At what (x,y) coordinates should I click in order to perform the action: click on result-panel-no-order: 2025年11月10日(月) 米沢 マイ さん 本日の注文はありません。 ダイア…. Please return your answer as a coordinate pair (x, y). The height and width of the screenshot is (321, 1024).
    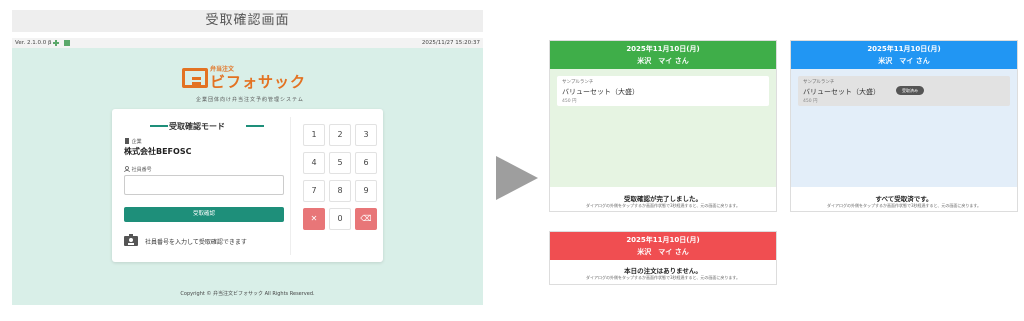
    Looking at the image, I should click on (663, 258).